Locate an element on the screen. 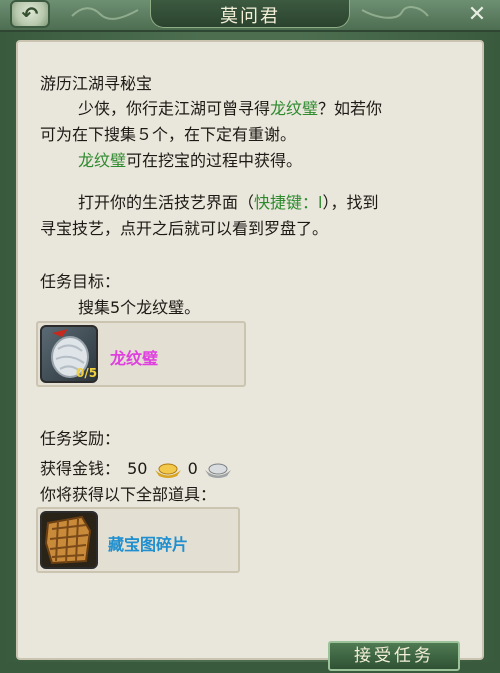  objective-item-name: 龙纹璧 is located at coordinates (134, 358).